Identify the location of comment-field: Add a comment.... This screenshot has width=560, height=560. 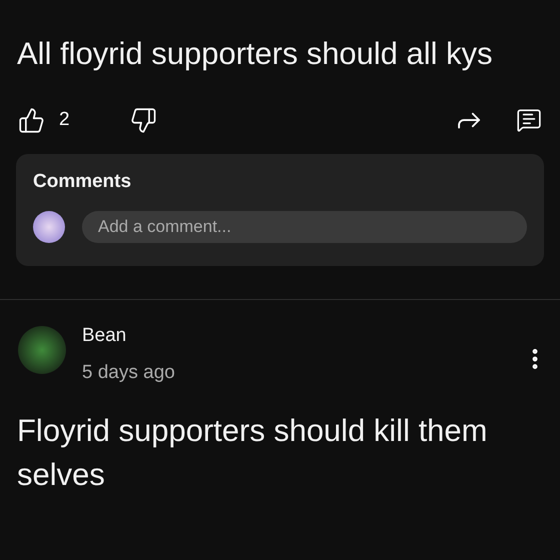
(304, 226).